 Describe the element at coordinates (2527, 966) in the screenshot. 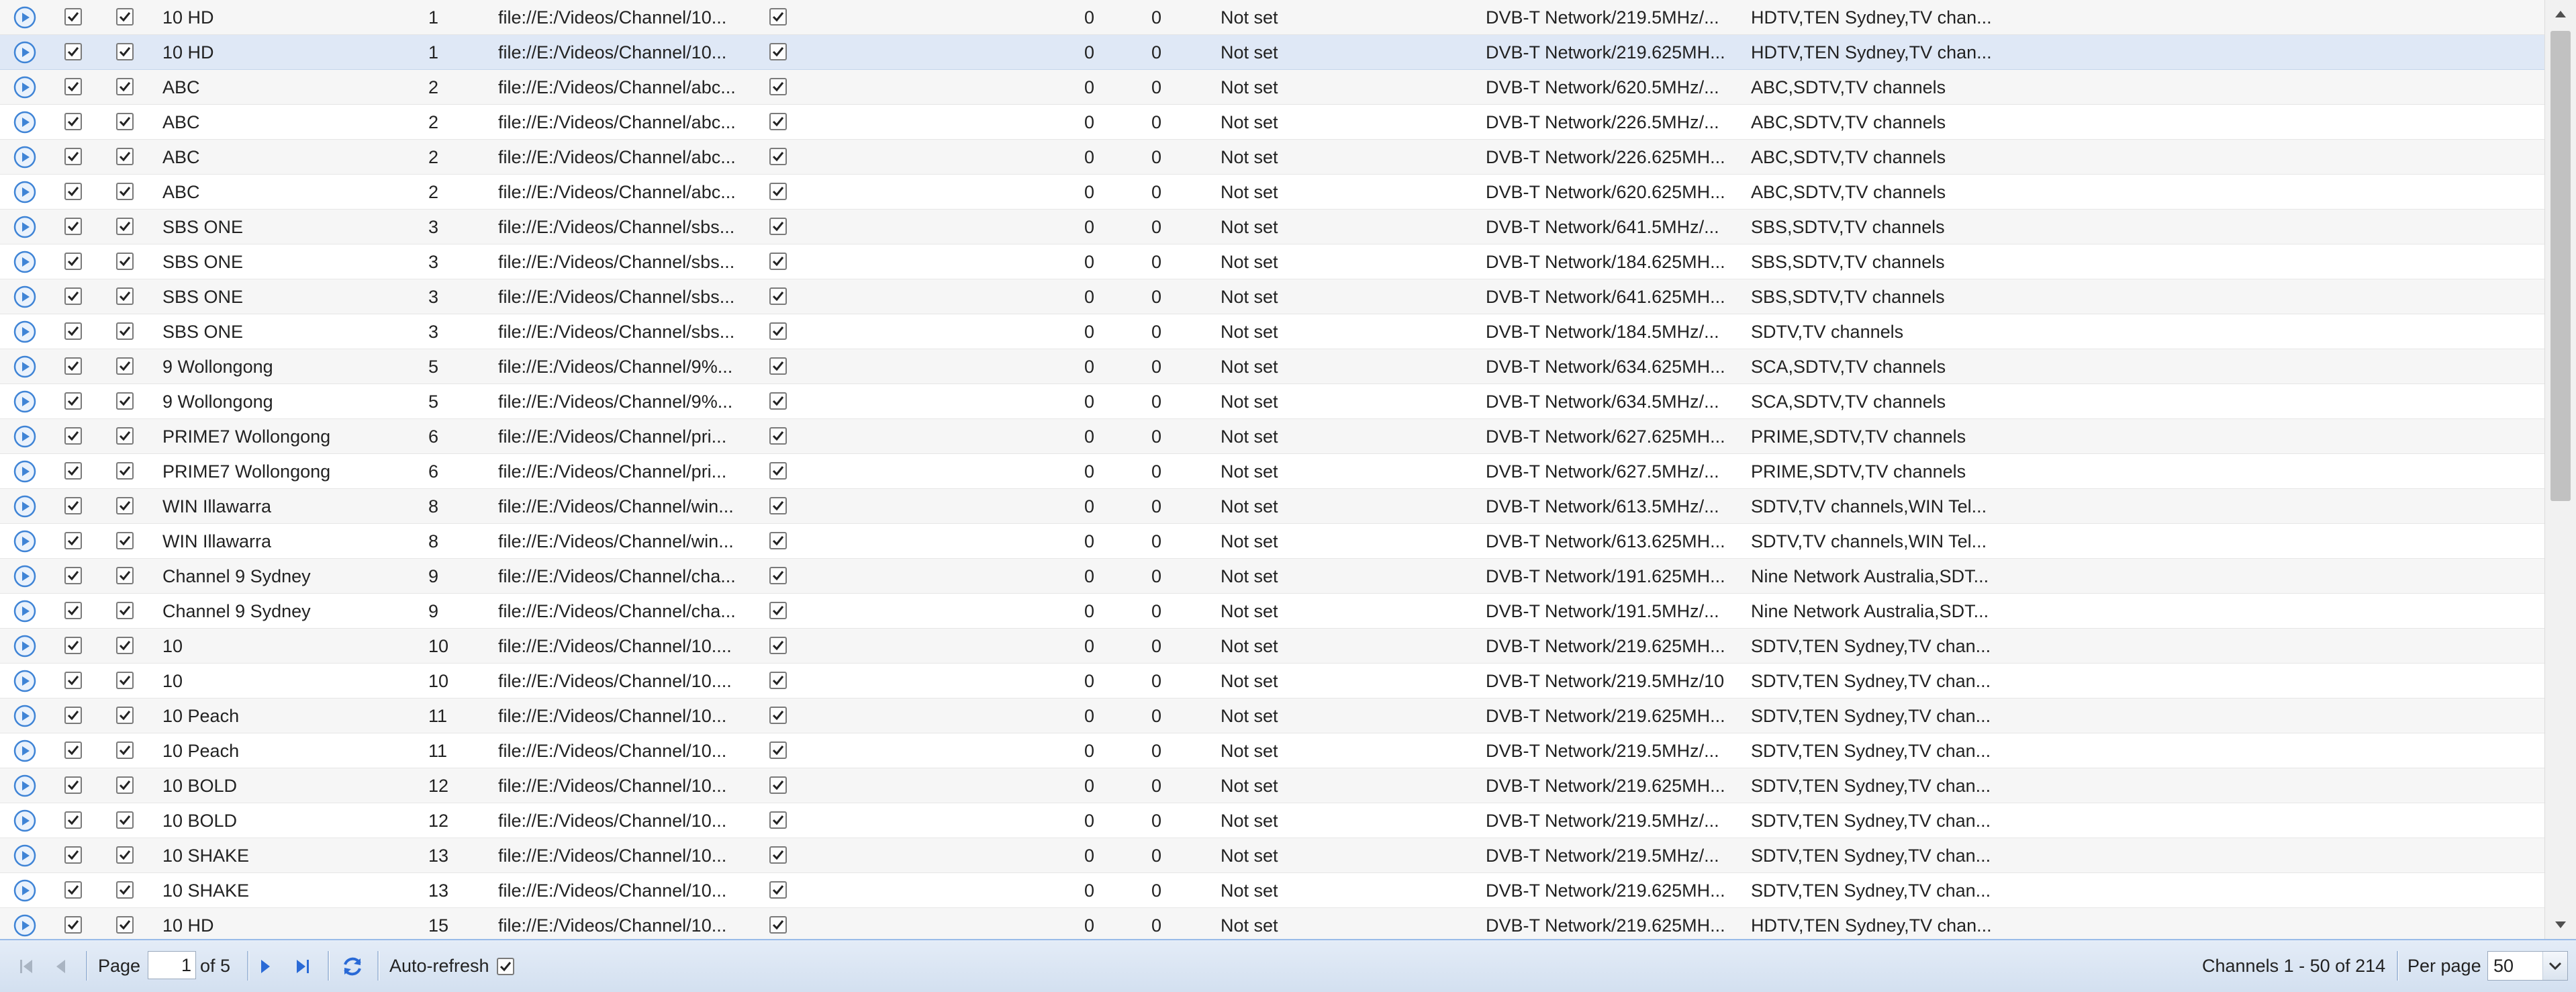

I see `per-page-select: 50` at that location.